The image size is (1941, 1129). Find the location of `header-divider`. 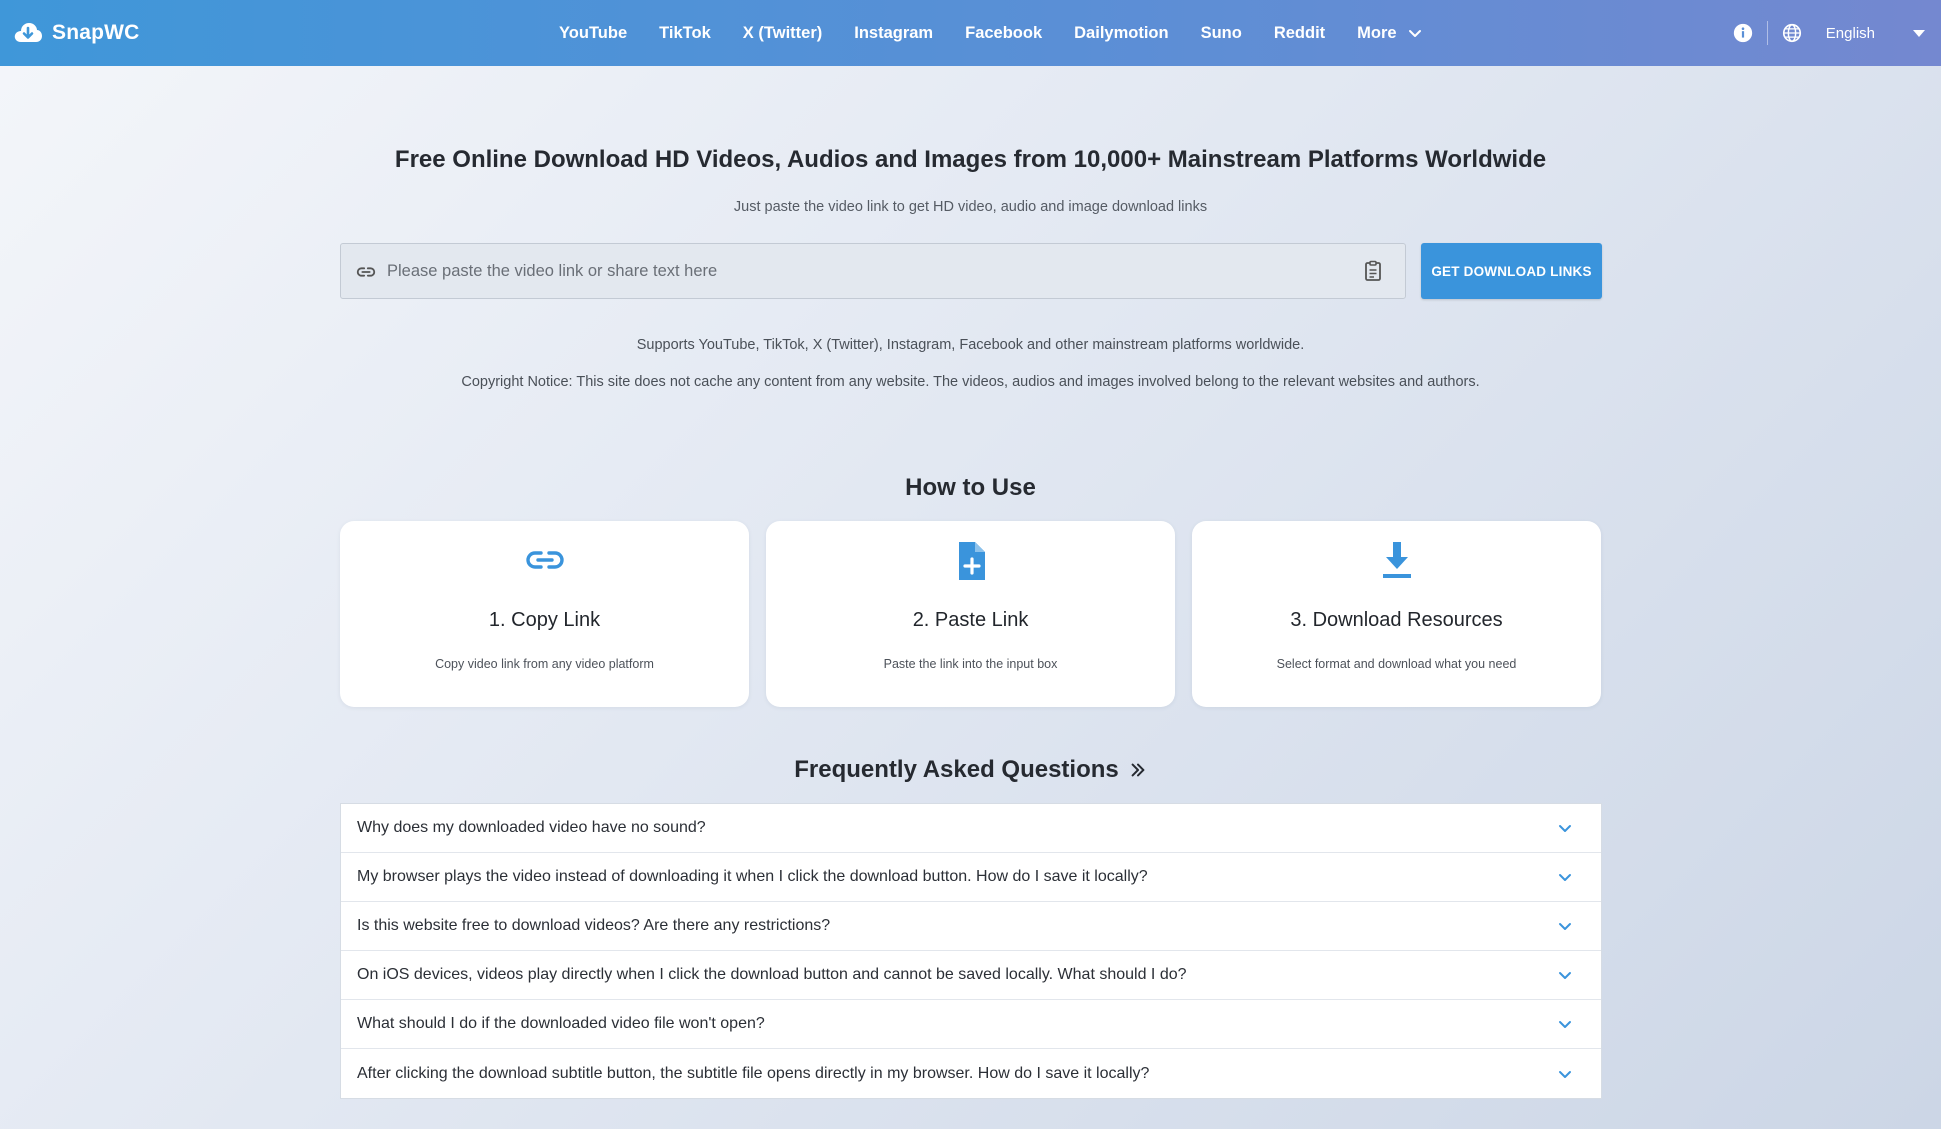

header-divider is located at coordinates (1767, 33).